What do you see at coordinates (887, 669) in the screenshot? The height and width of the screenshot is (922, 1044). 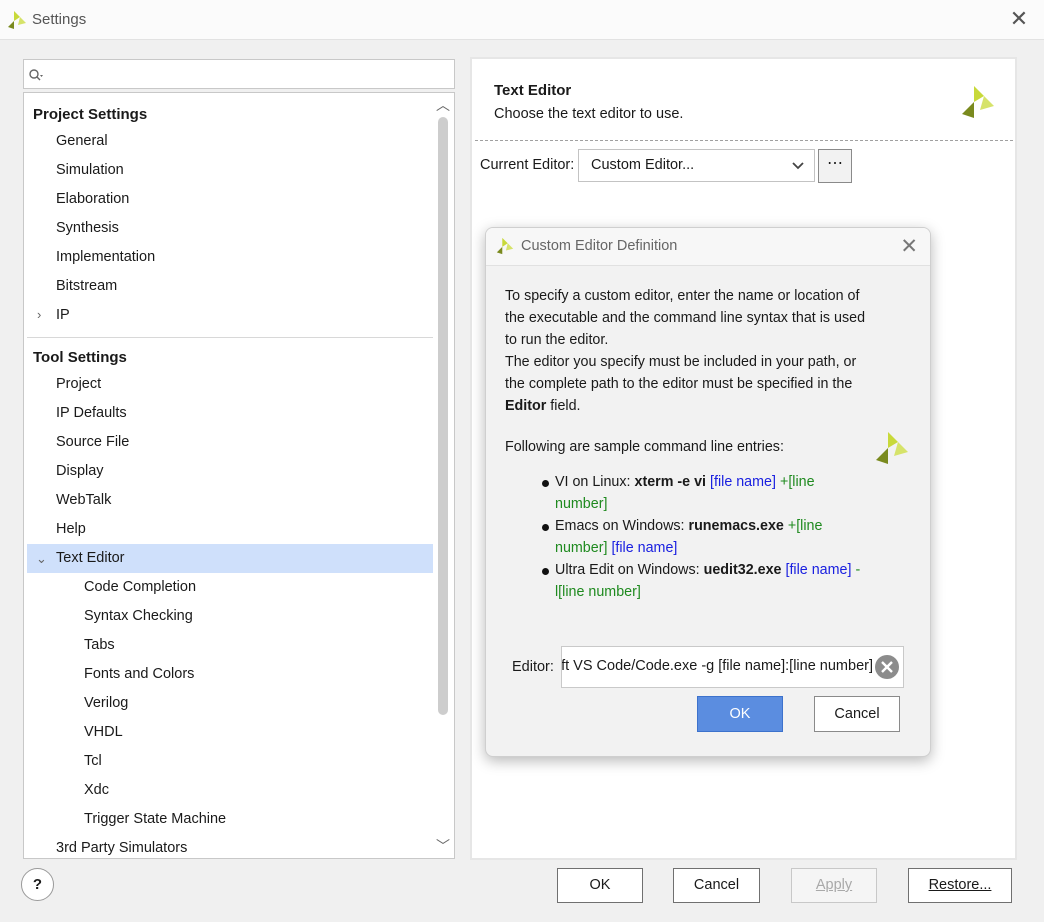 I see `clear-icon` at bounding box center [887, 669].